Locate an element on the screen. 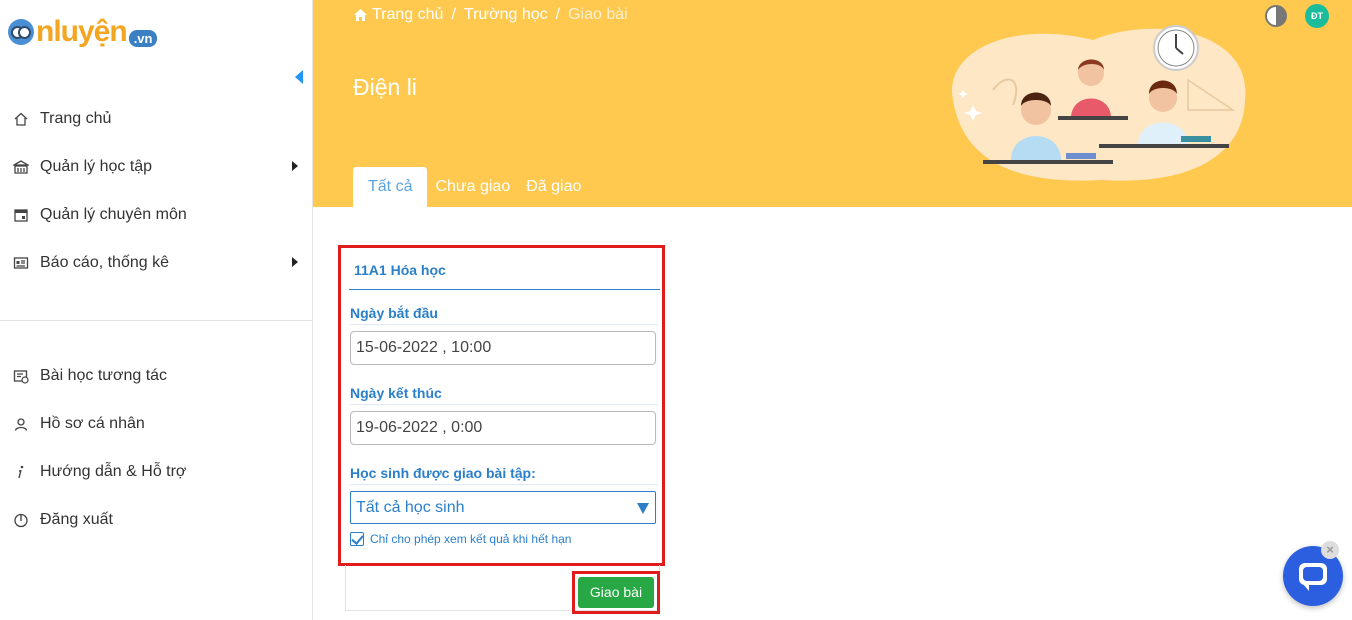  students-label: Học sinh được giao bài tập: is located at coordinates (443, 473).